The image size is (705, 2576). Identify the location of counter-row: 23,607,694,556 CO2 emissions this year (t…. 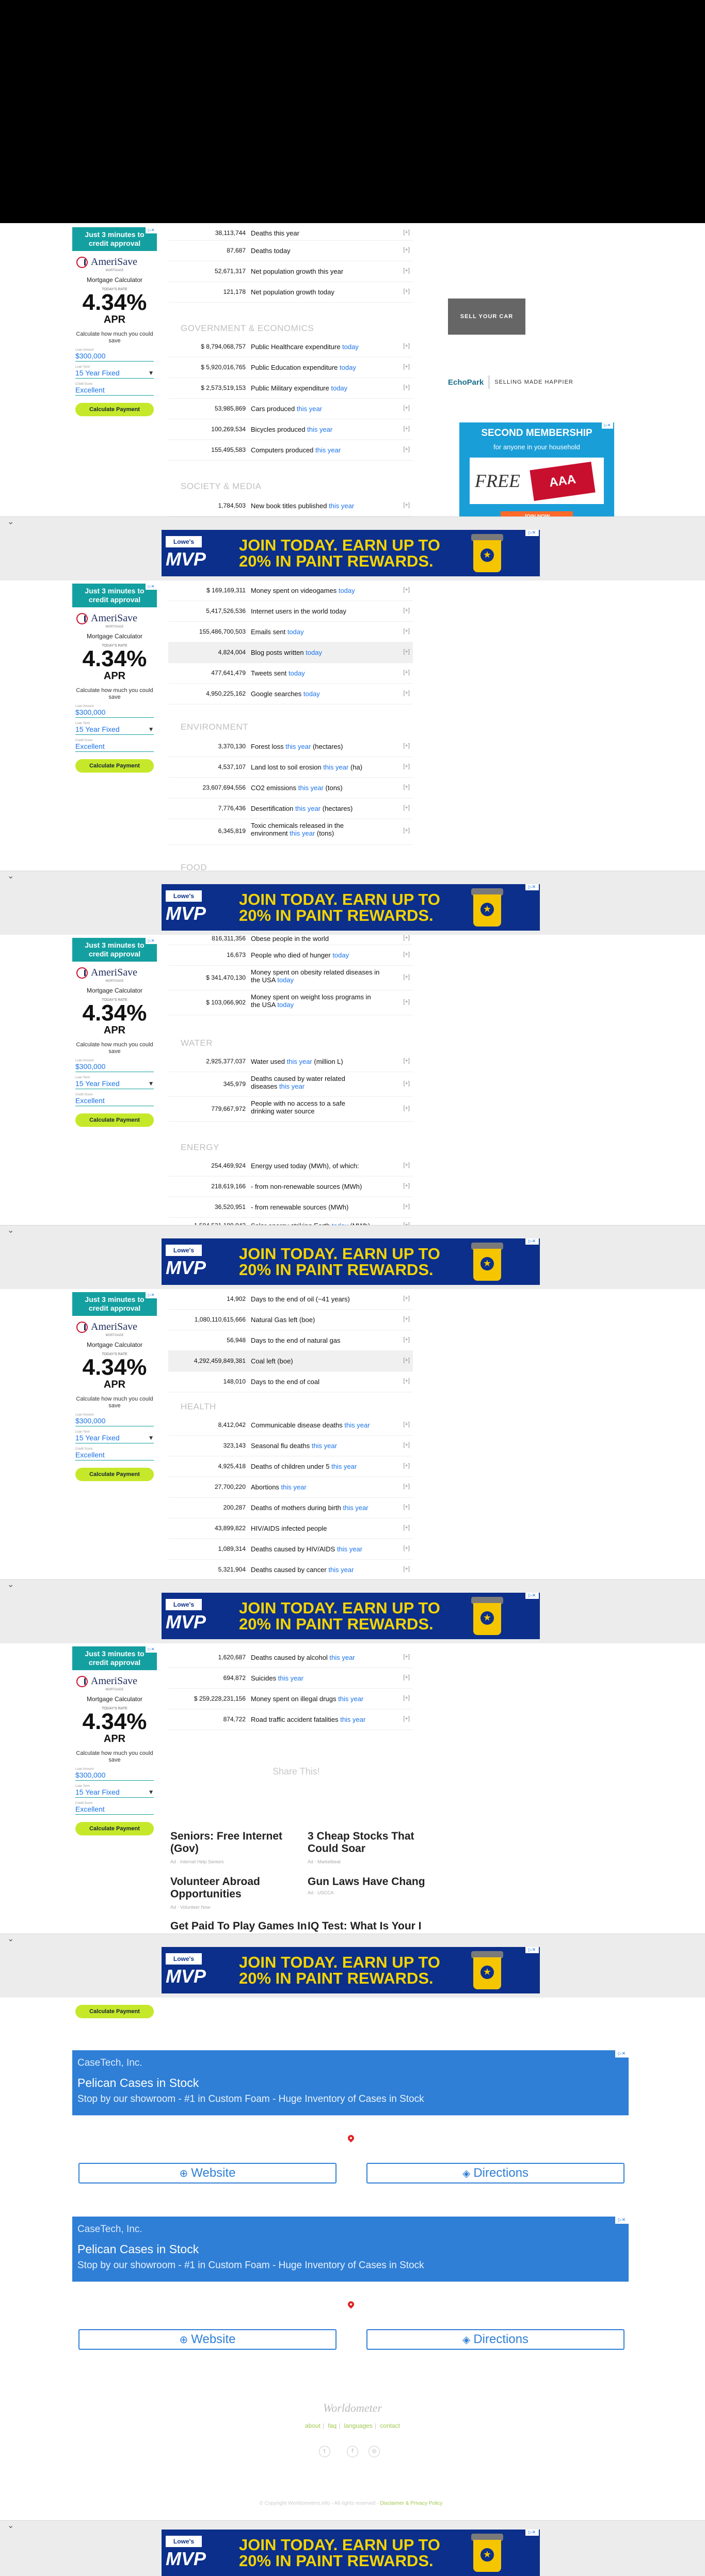
(290, 788).